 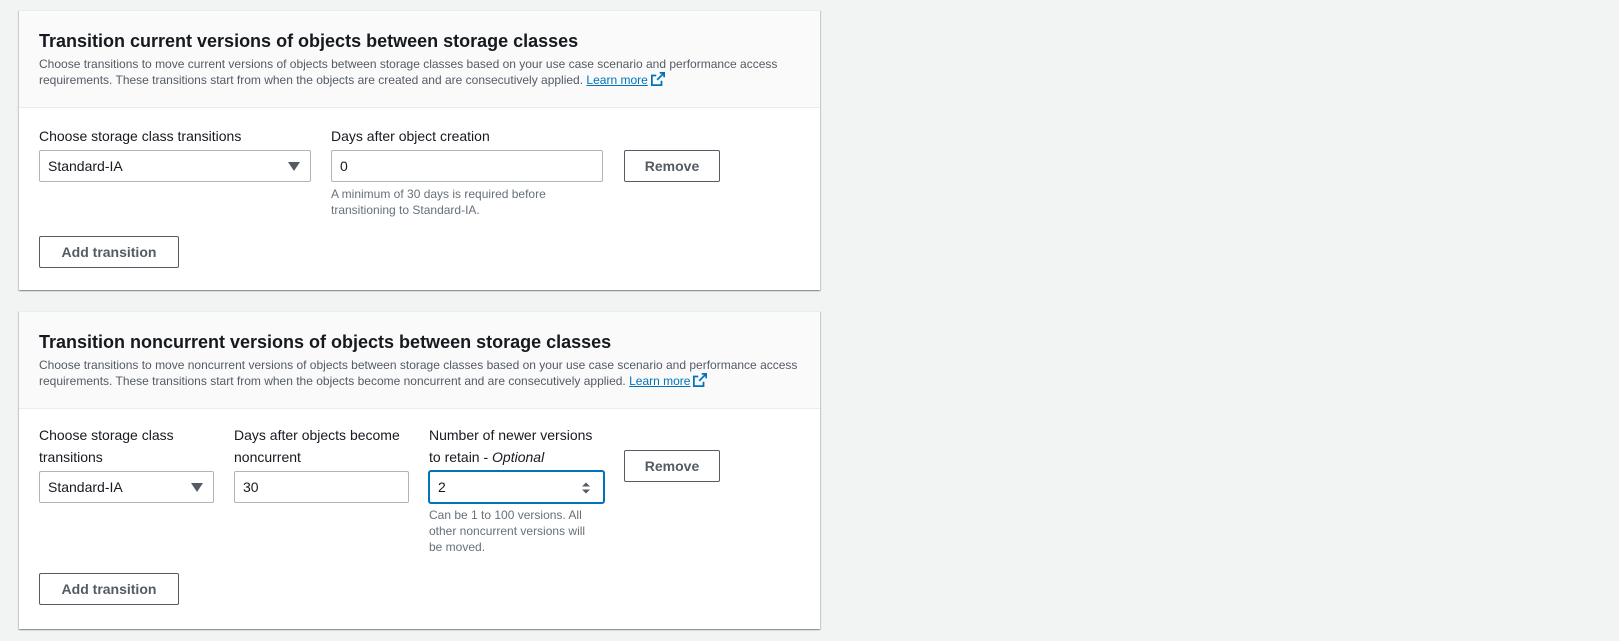 I want to click on days-after-creation-label: Days after object creation, so click(x=410, y=136).